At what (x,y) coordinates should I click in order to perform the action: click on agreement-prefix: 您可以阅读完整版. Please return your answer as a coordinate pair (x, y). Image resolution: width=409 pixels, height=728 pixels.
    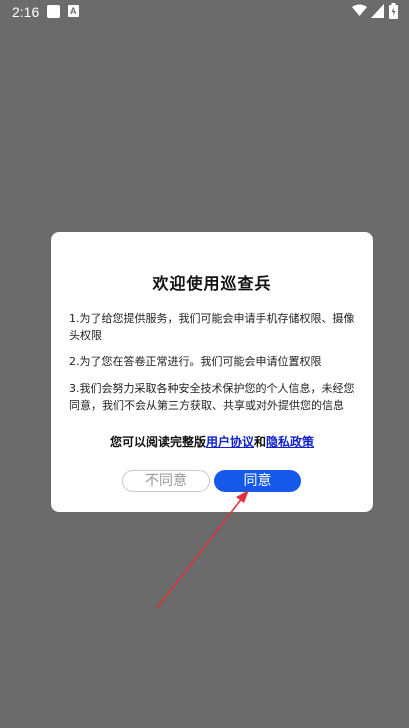
    Looking at the image, I should click on (157, 442).